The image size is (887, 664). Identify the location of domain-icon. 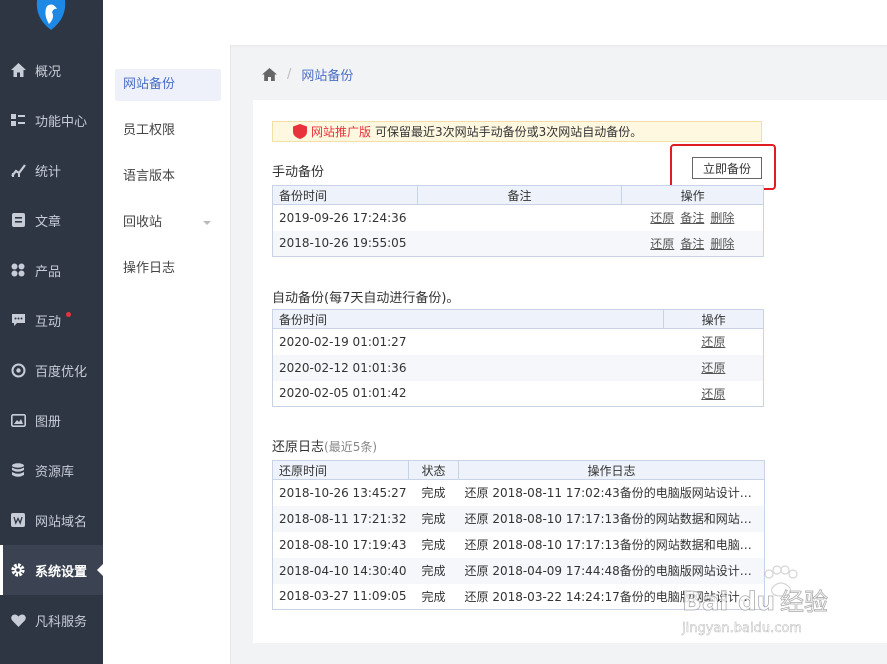
(18, 520).